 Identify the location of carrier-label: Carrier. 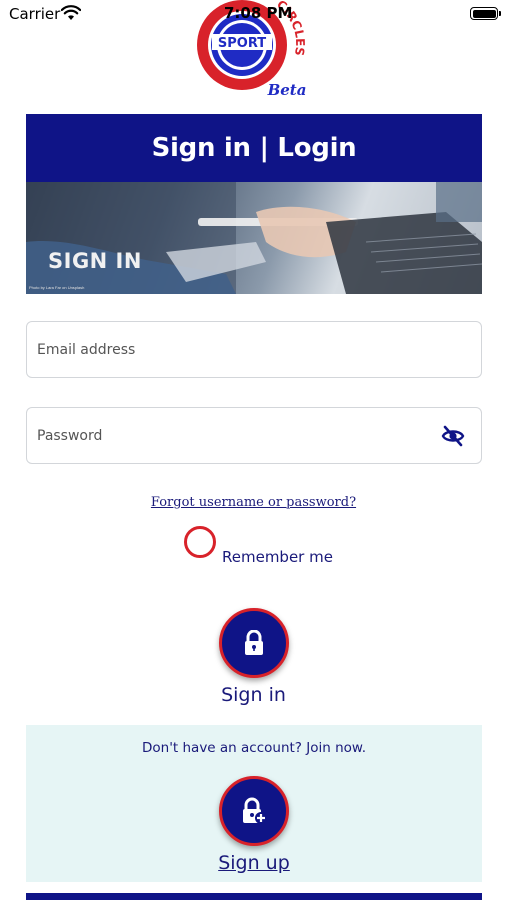
(35, 14).